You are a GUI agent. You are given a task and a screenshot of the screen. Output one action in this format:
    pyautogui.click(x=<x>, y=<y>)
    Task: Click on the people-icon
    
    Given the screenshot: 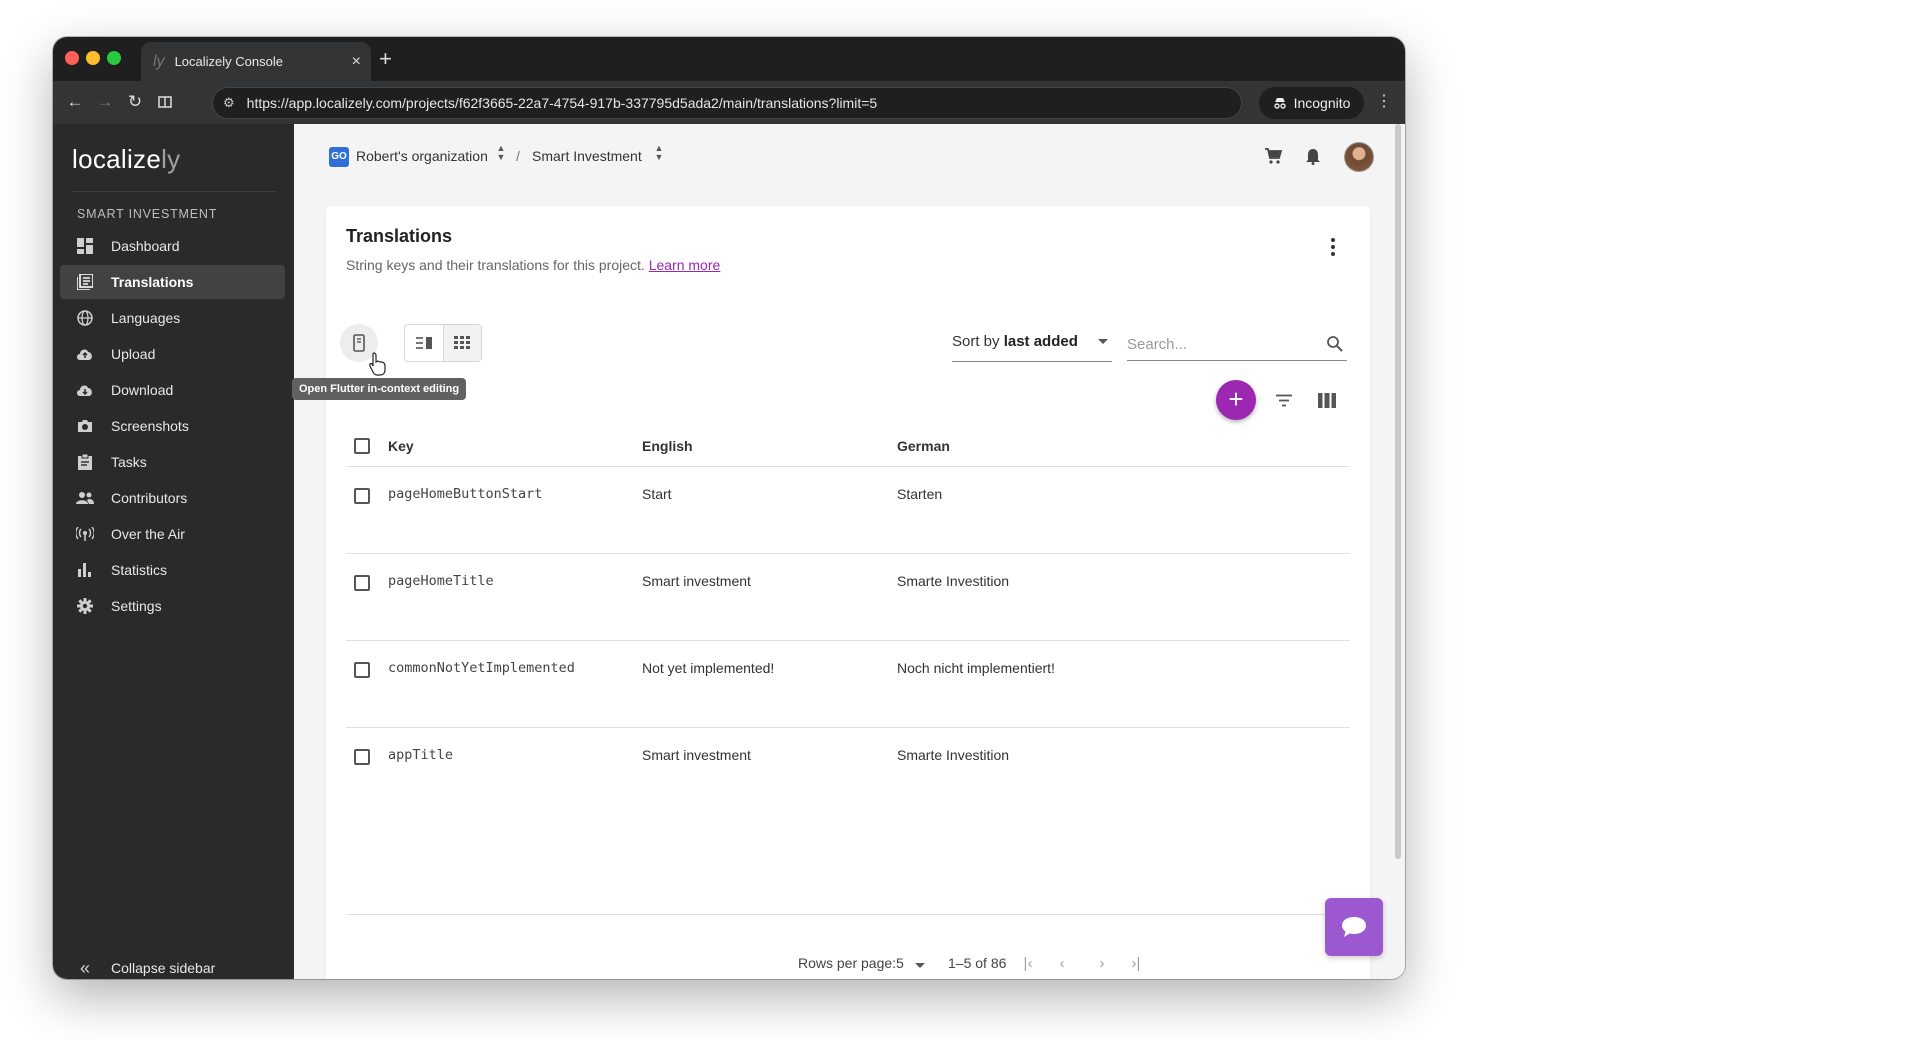 What is the action you would take?
    pyautogui.click(x=85, y=498)
    